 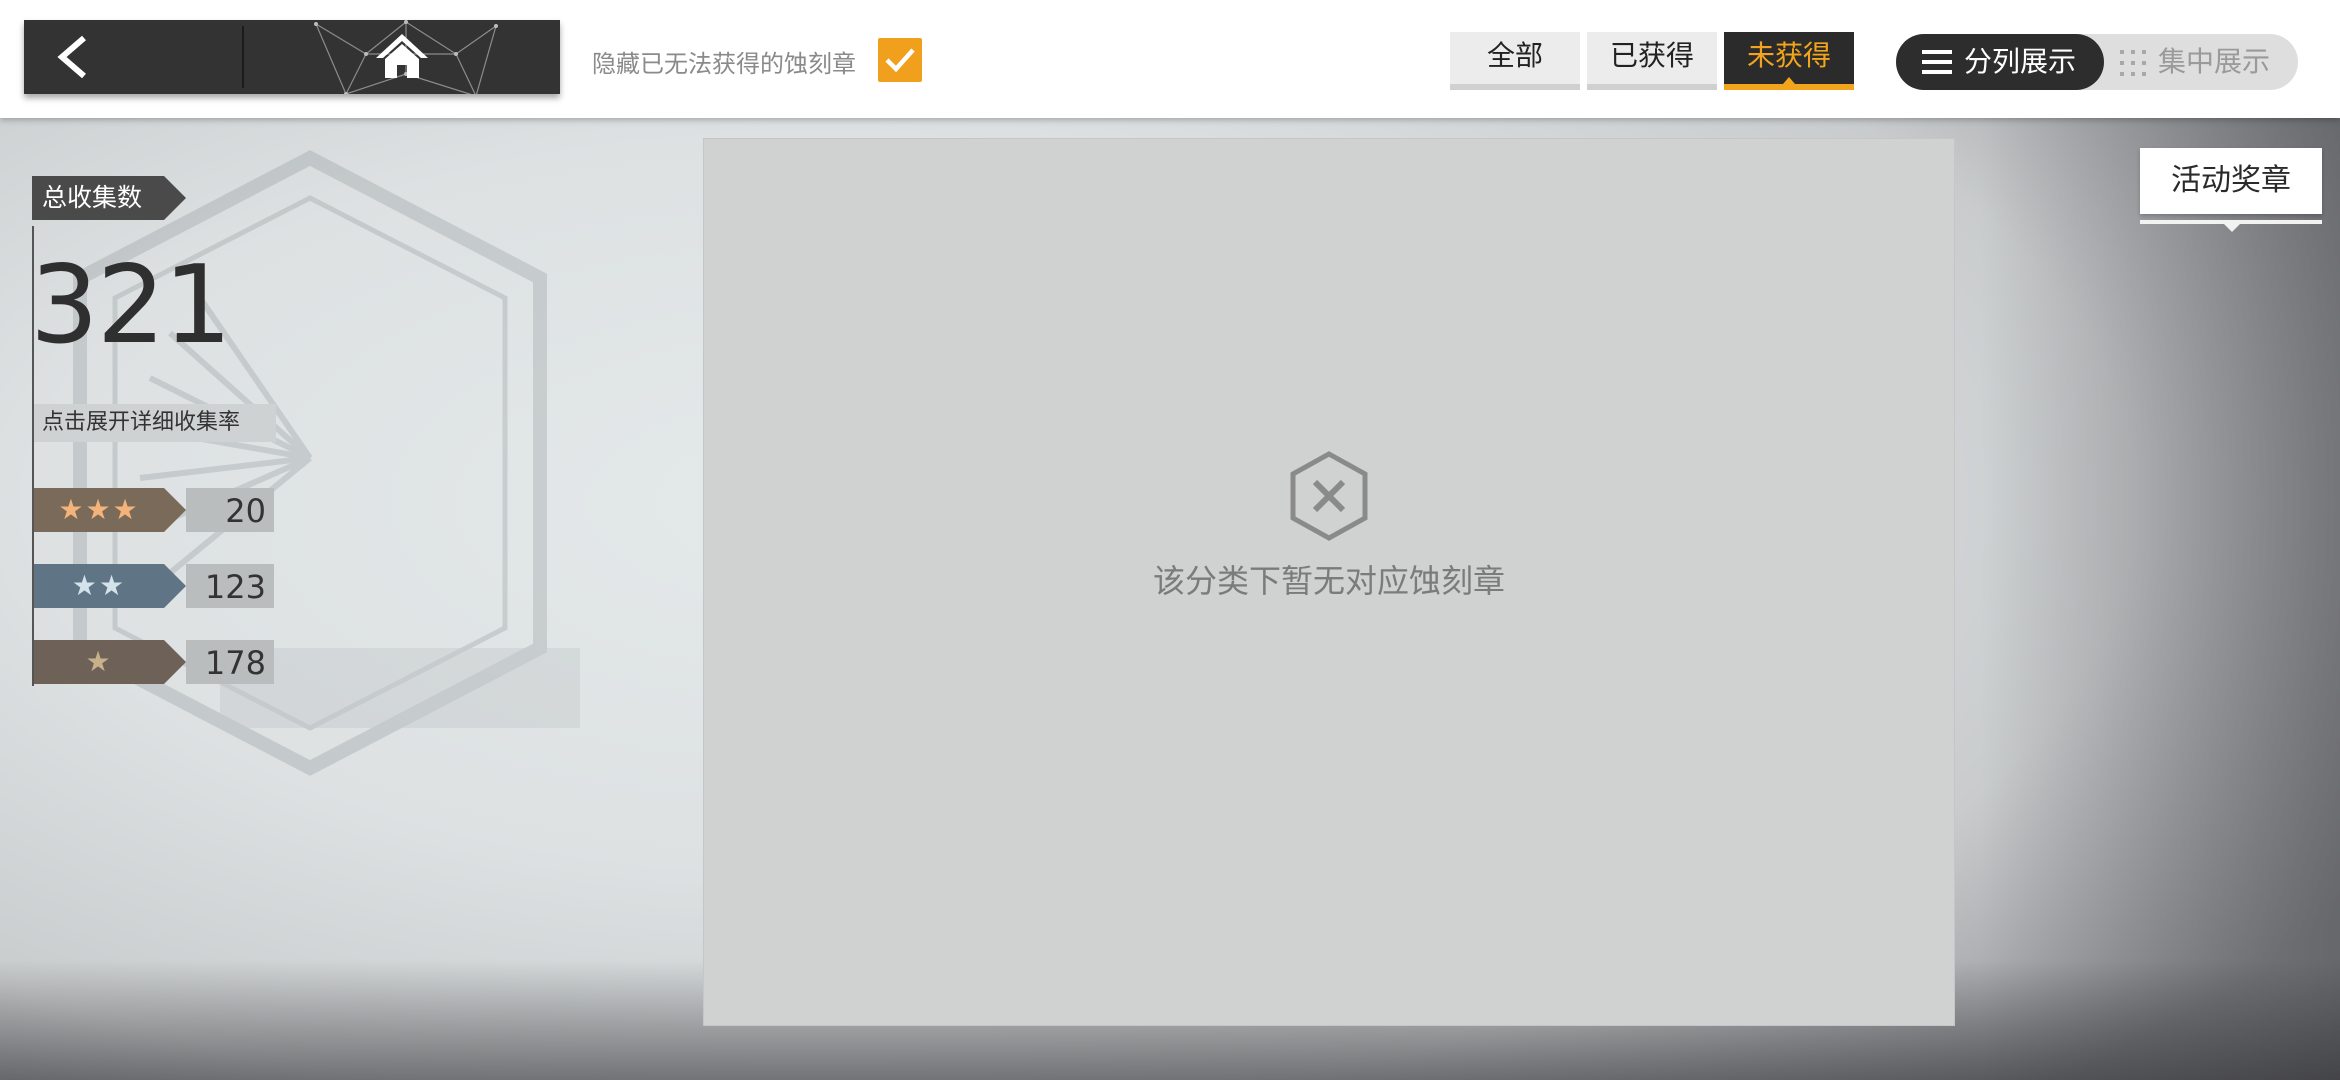 I want to click on rarity-count-box: 123, so click(x=230, y=586).